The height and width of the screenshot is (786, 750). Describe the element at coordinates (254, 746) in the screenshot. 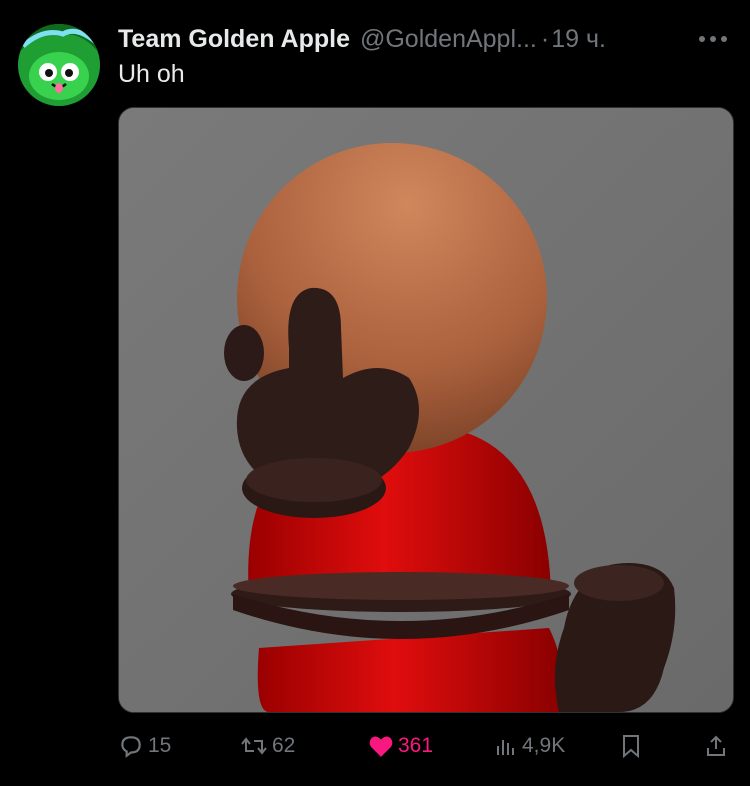

I see `repost-arrows-icon` at that location.